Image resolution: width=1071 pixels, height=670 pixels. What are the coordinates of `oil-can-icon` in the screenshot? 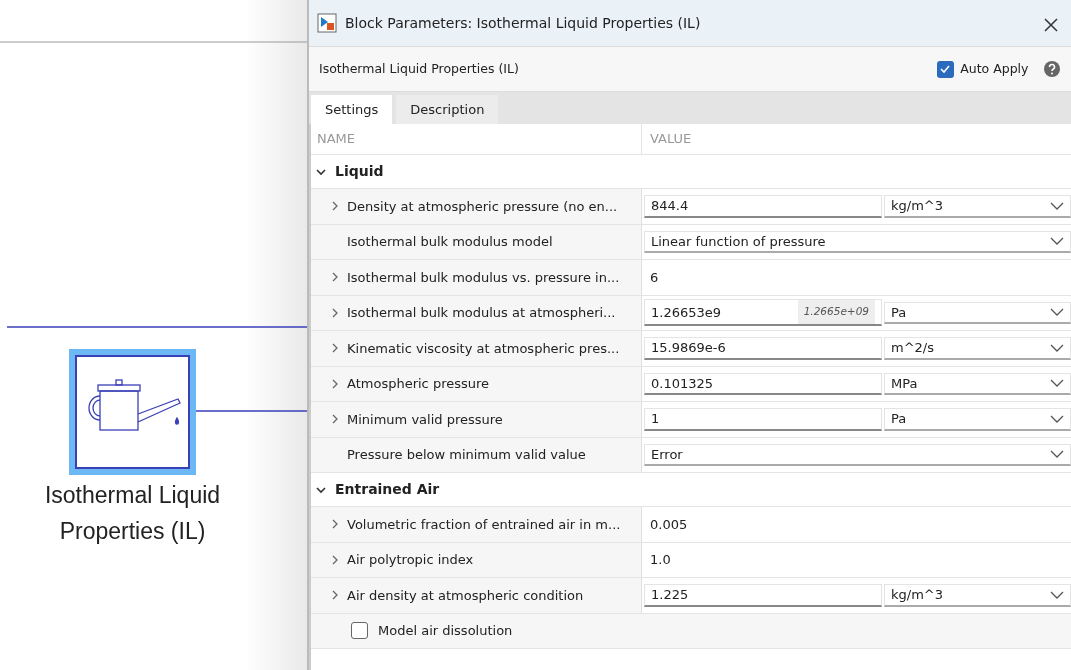 It's located at (134, 405).